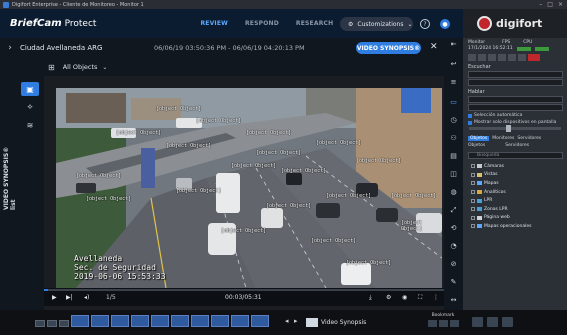 The height and width of the screenshot is (335, 567). Describe the element at coordinates (404, 297) in the screenshot. I see `camera-snapshot-icon: ◉` at that location.